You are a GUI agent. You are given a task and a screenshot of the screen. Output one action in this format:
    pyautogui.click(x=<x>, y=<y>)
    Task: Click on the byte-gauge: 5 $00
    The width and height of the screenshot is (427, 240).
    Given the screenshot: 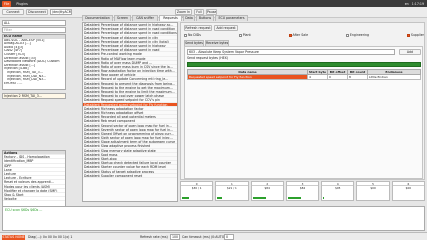 What is the action you would take?
    pyautogui.click(x=373, y=191)
    